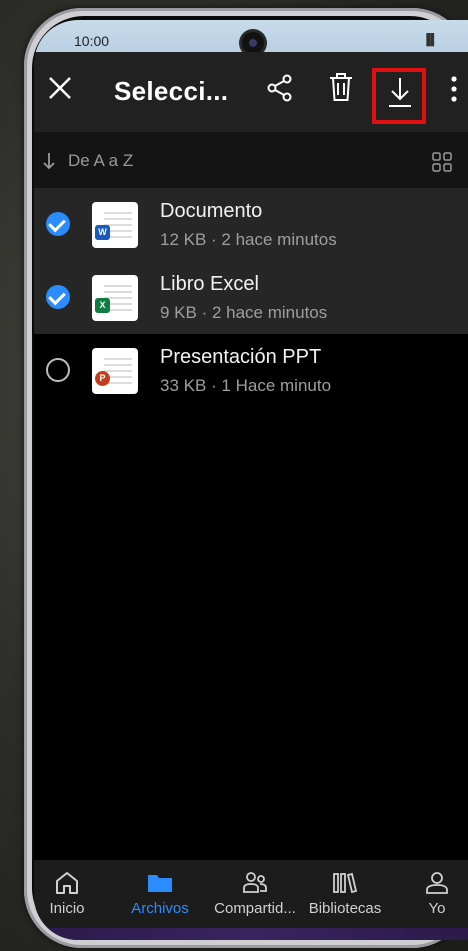 This screenshot has width=468, height=951. What do you see at coordinates (115, 225) in the screenshot?
I see `word-file-icon: W` at bounding box center [115, 225].